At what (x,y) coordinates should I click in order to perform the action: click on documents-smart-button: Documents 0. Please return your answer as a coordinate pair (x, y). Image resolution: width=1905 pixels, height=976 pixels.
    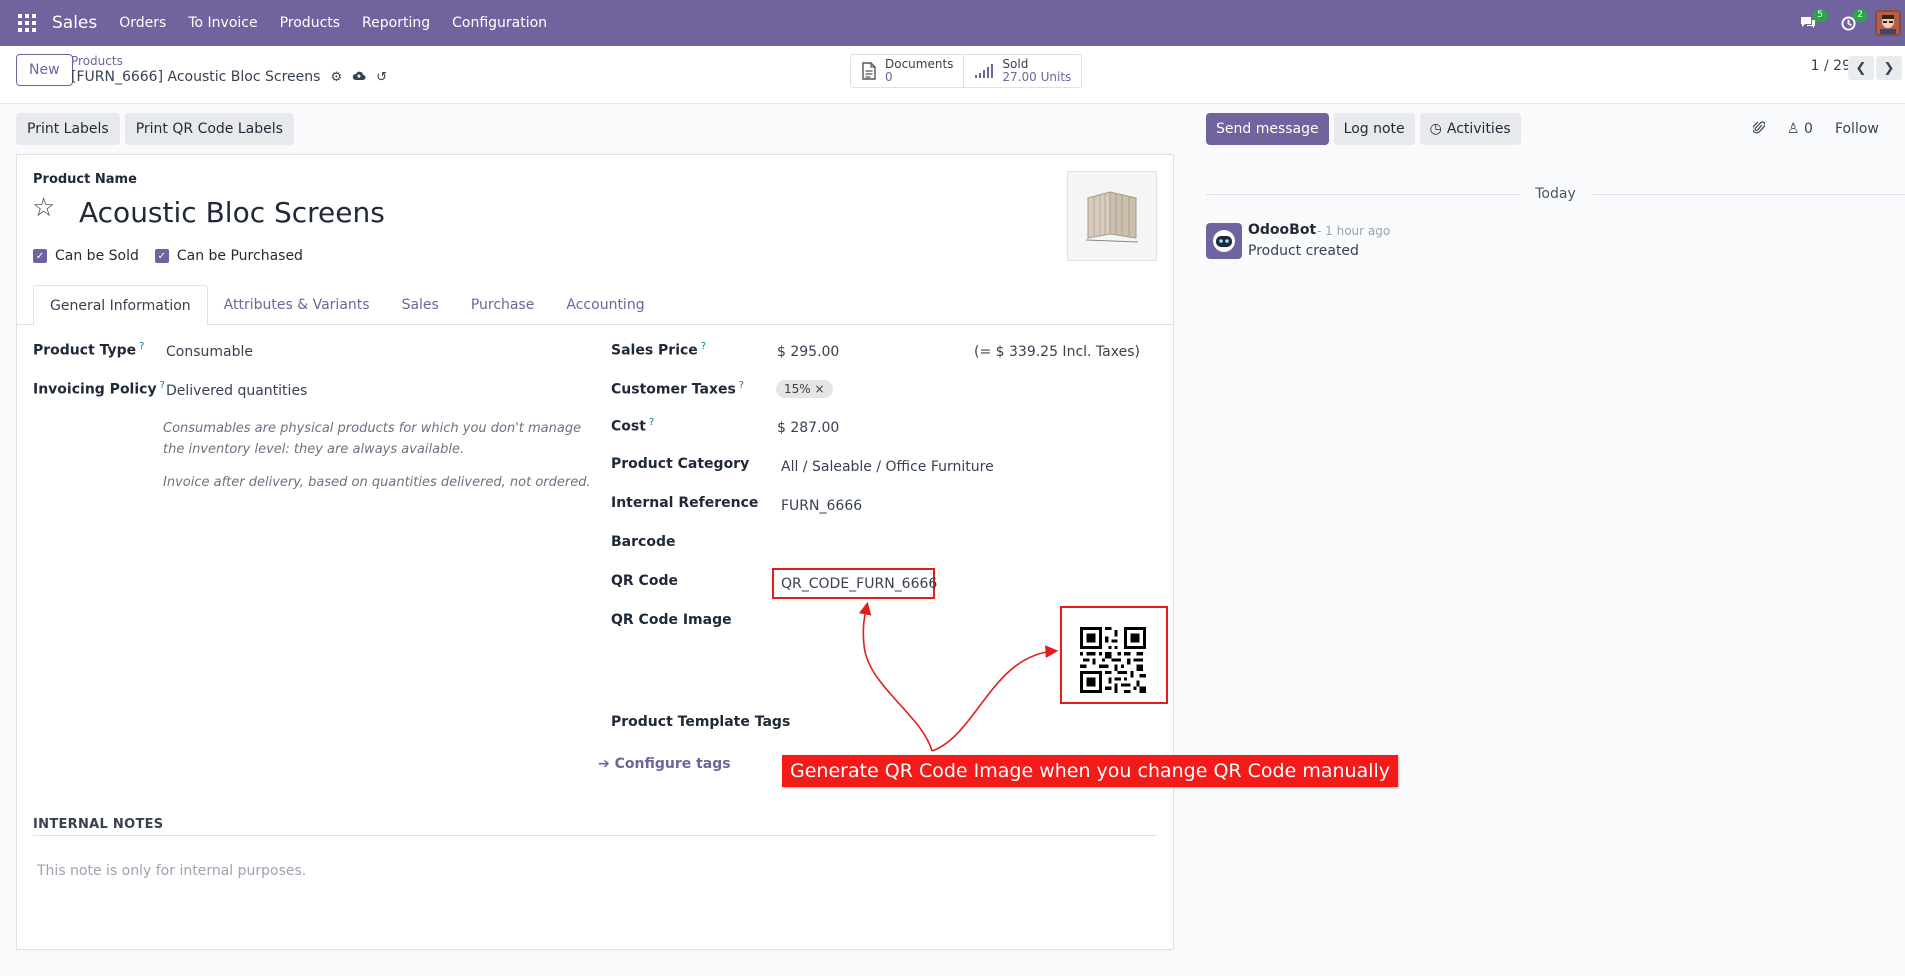
    Looking at the image, I should click on (907, 71).